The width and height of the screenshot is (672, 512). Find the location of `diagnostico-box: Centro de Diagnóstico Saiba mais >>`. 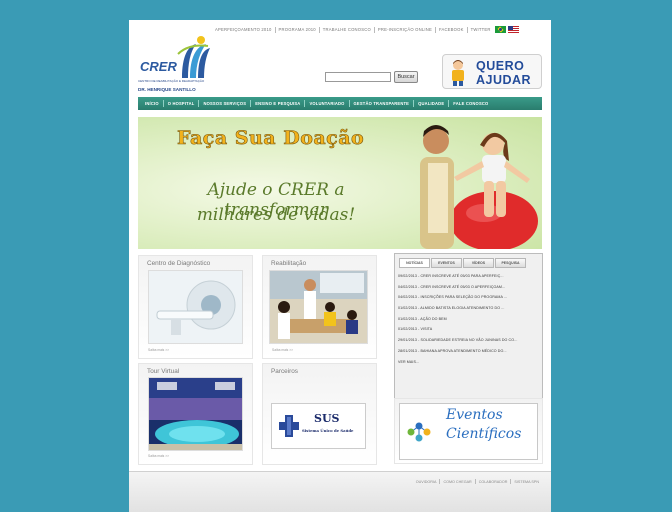

diagnostico-box: Centro de Diagnóstico Saiba mais >> is located at coordinates (195, 307).